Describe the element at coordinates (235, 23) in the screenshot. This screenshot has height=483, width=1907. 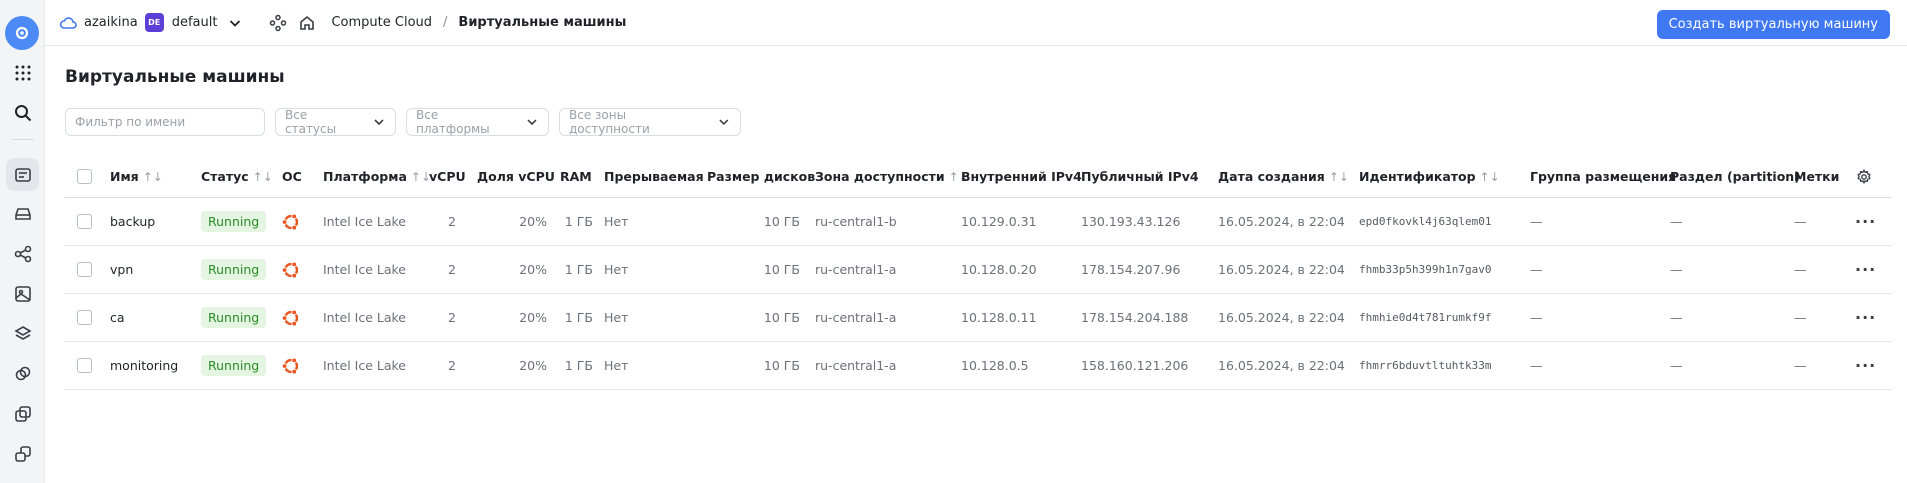
I see `chevron-down-icon` at that location.